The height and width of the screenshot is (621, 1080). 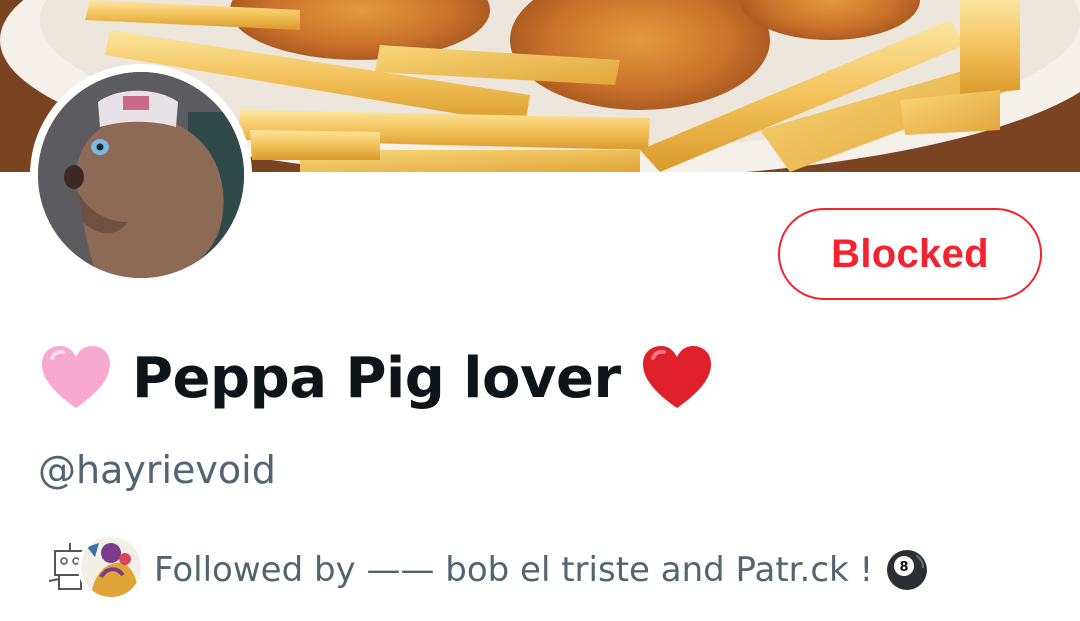 What do you see at coordinates (76, 377) in the screenshot?
I see `pink-heart-icon` at bounding box center [76, 377].